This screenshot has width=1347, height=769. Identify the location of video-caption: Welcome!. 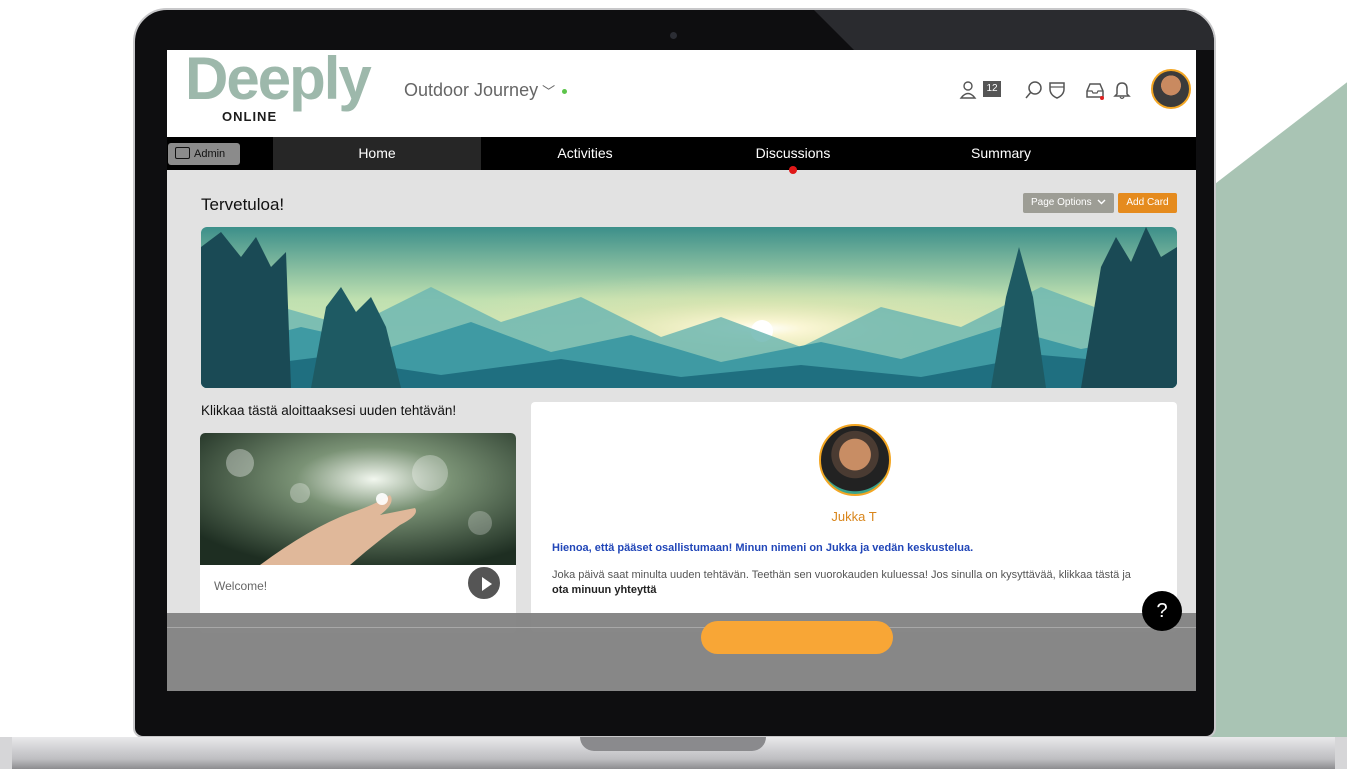
(241, 586).